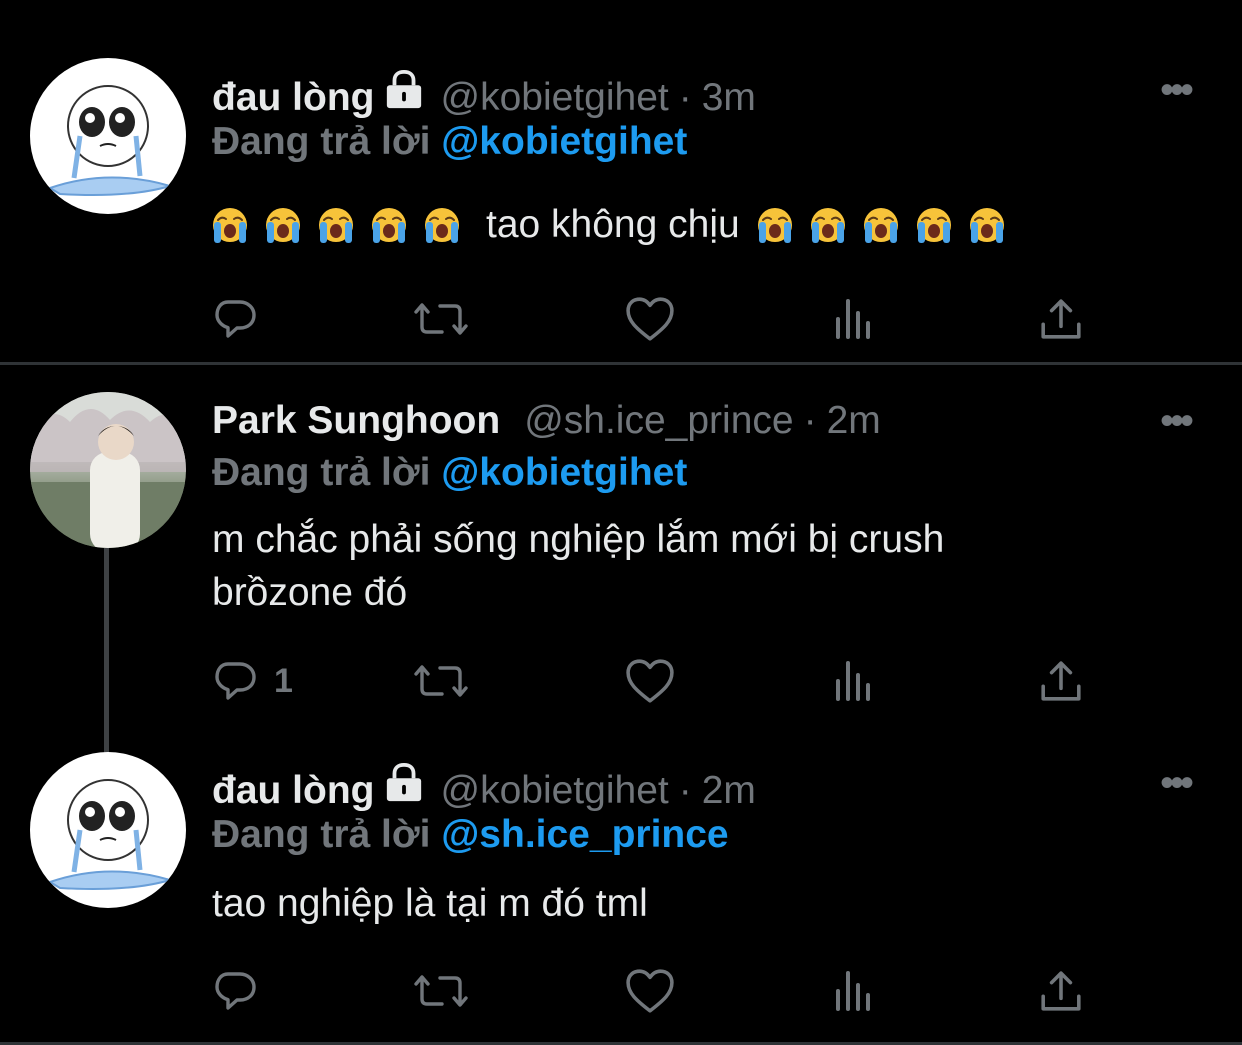 The width and height of the screenshot is (1242, 1045). Describe the element at coordinates (106, 653) in the screenshot. I see `thread-line` at that location.